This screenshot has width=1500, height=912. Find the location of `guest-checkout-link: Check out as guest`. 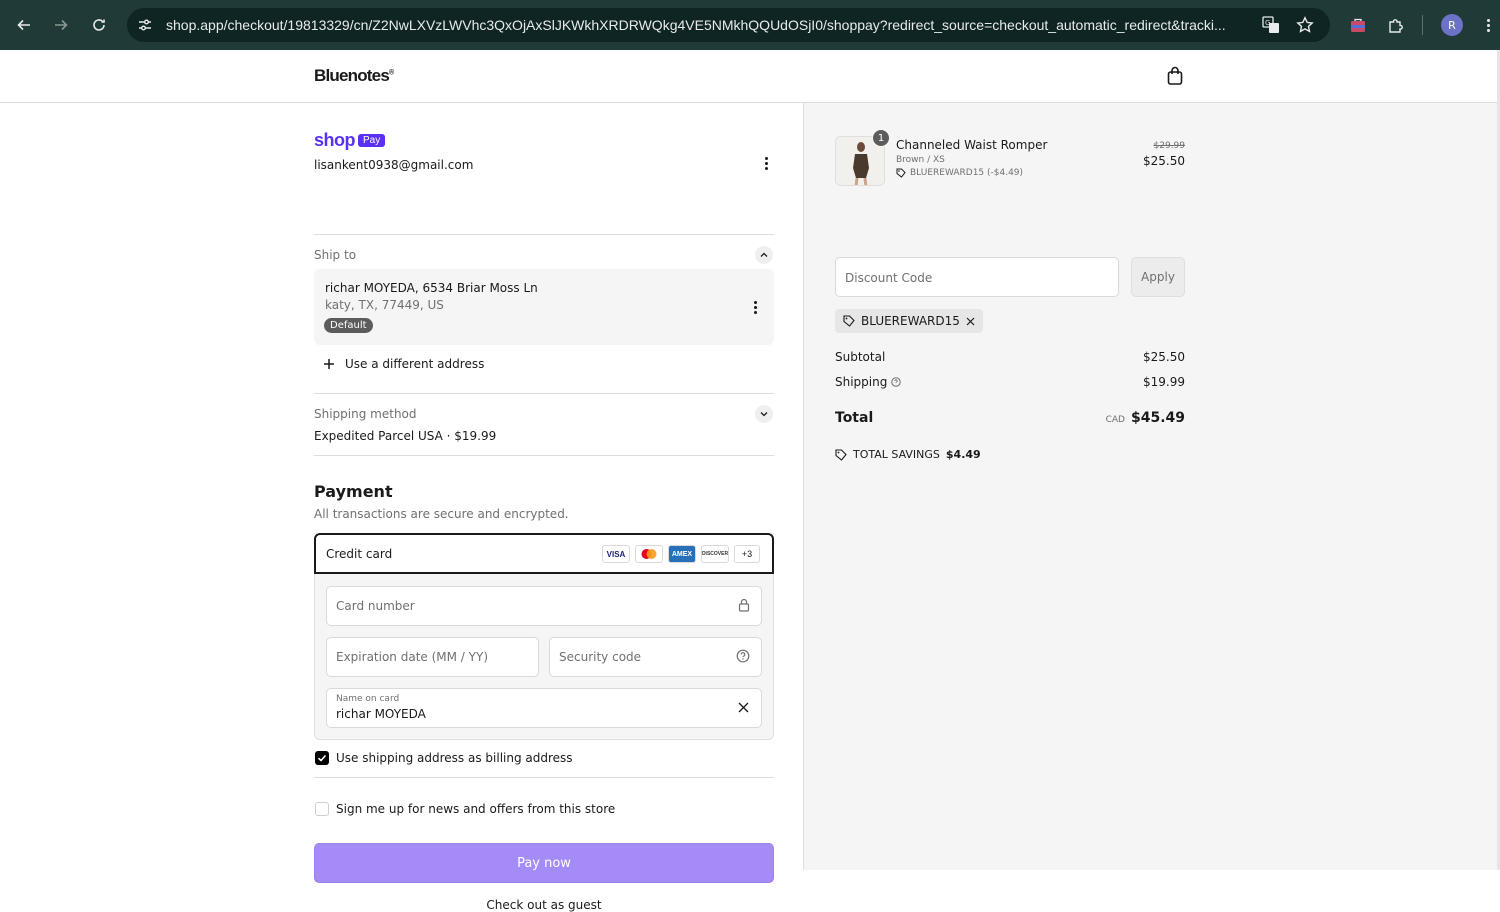

guest-checkout-link: Check out as guest is located at coordinates (544, 905).